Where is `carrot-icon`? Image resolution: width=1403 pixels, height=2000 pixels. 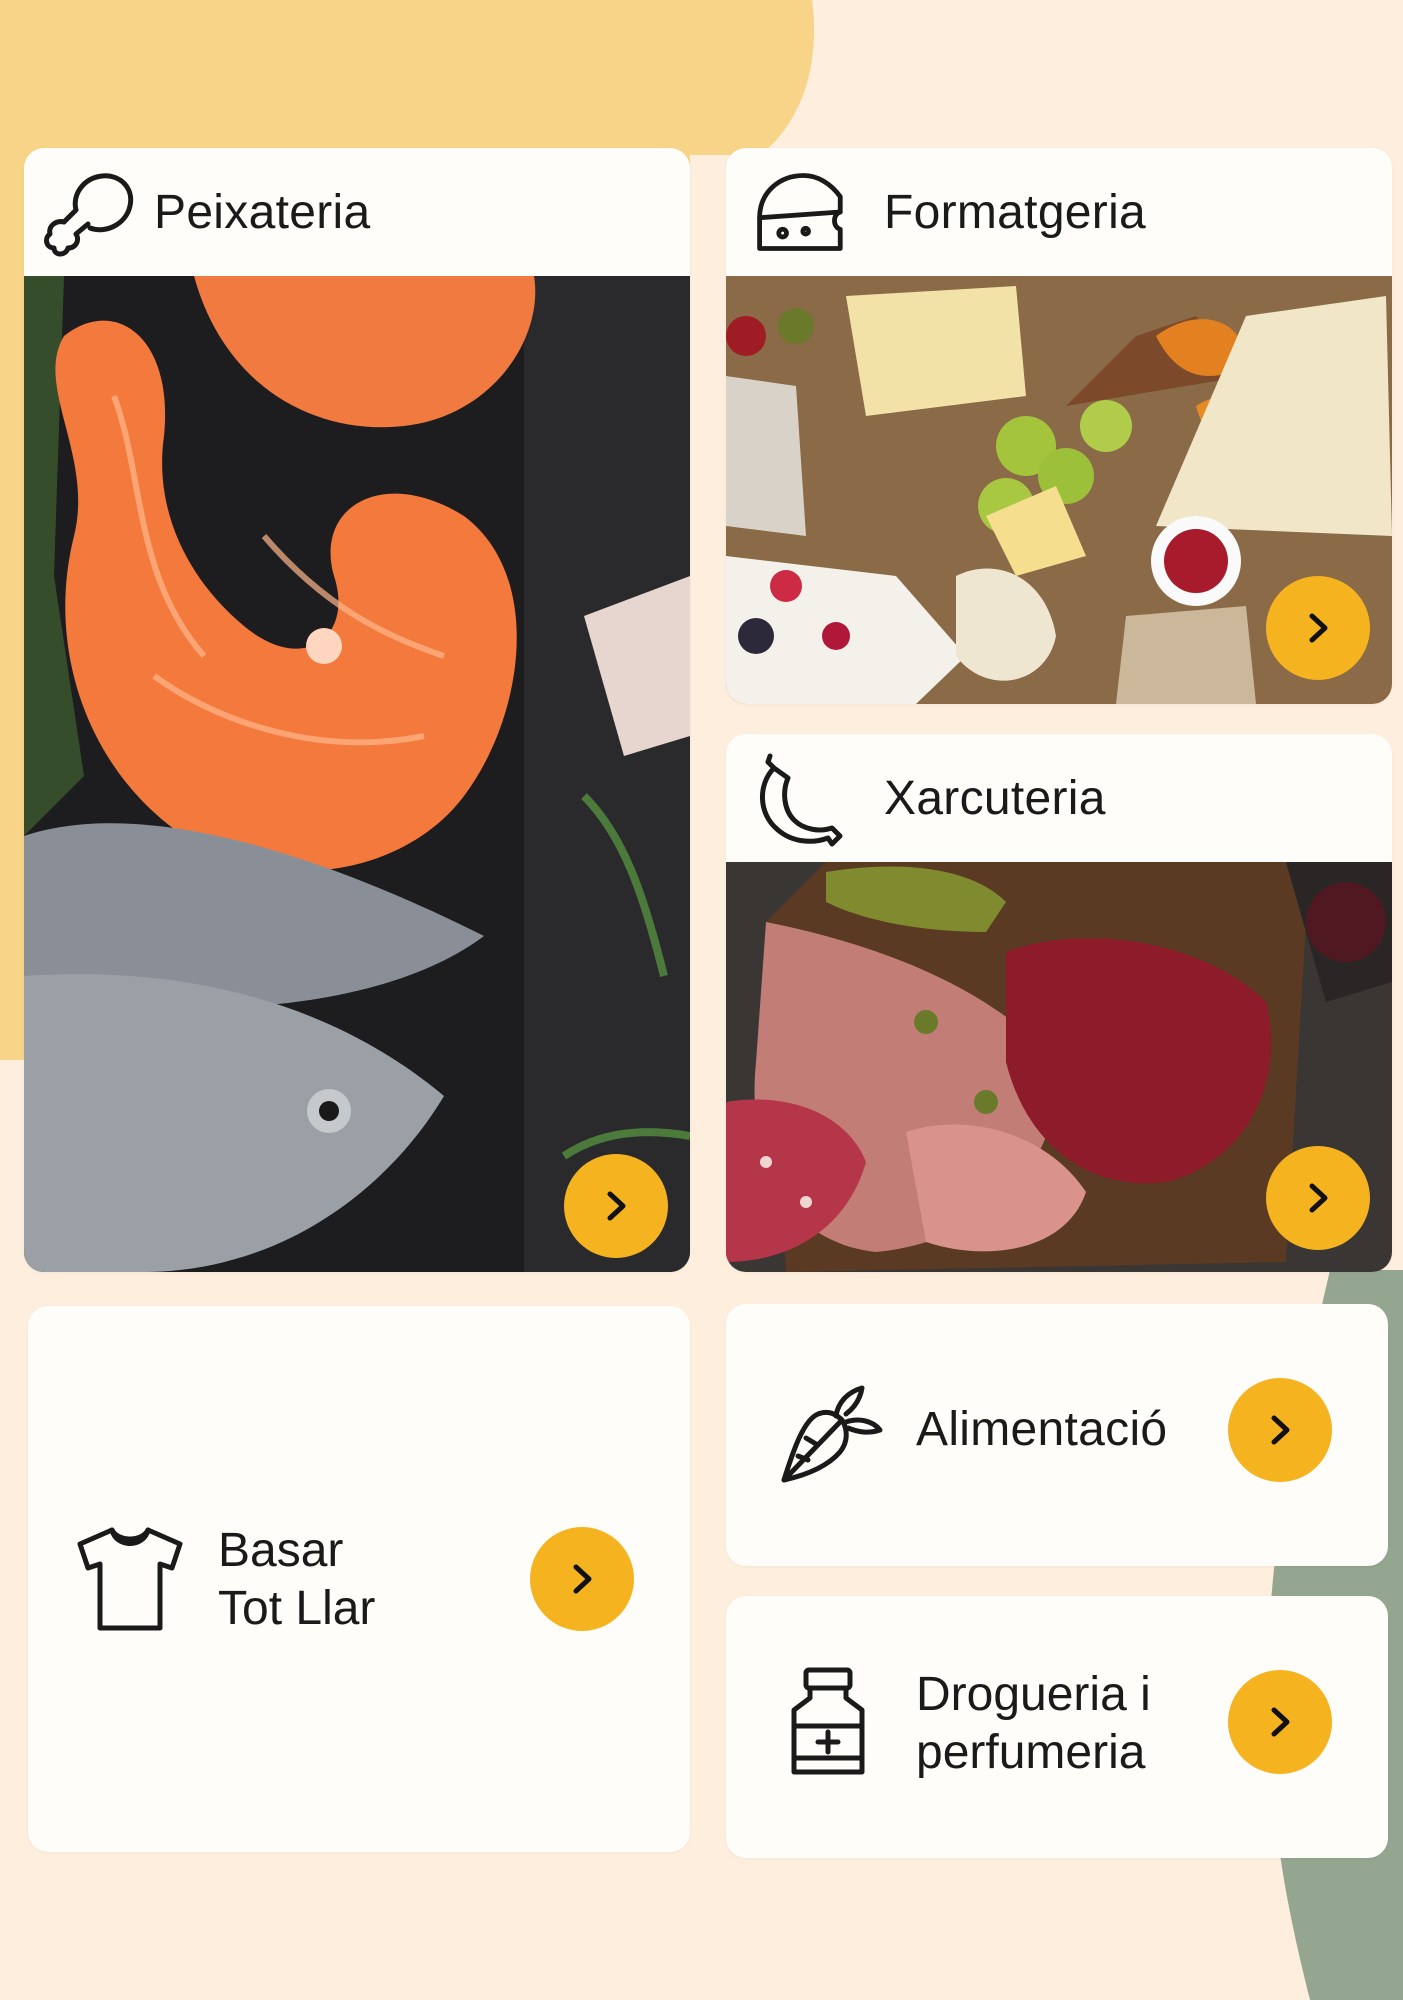 carrot-icon is located at coordinates (831, 1433).